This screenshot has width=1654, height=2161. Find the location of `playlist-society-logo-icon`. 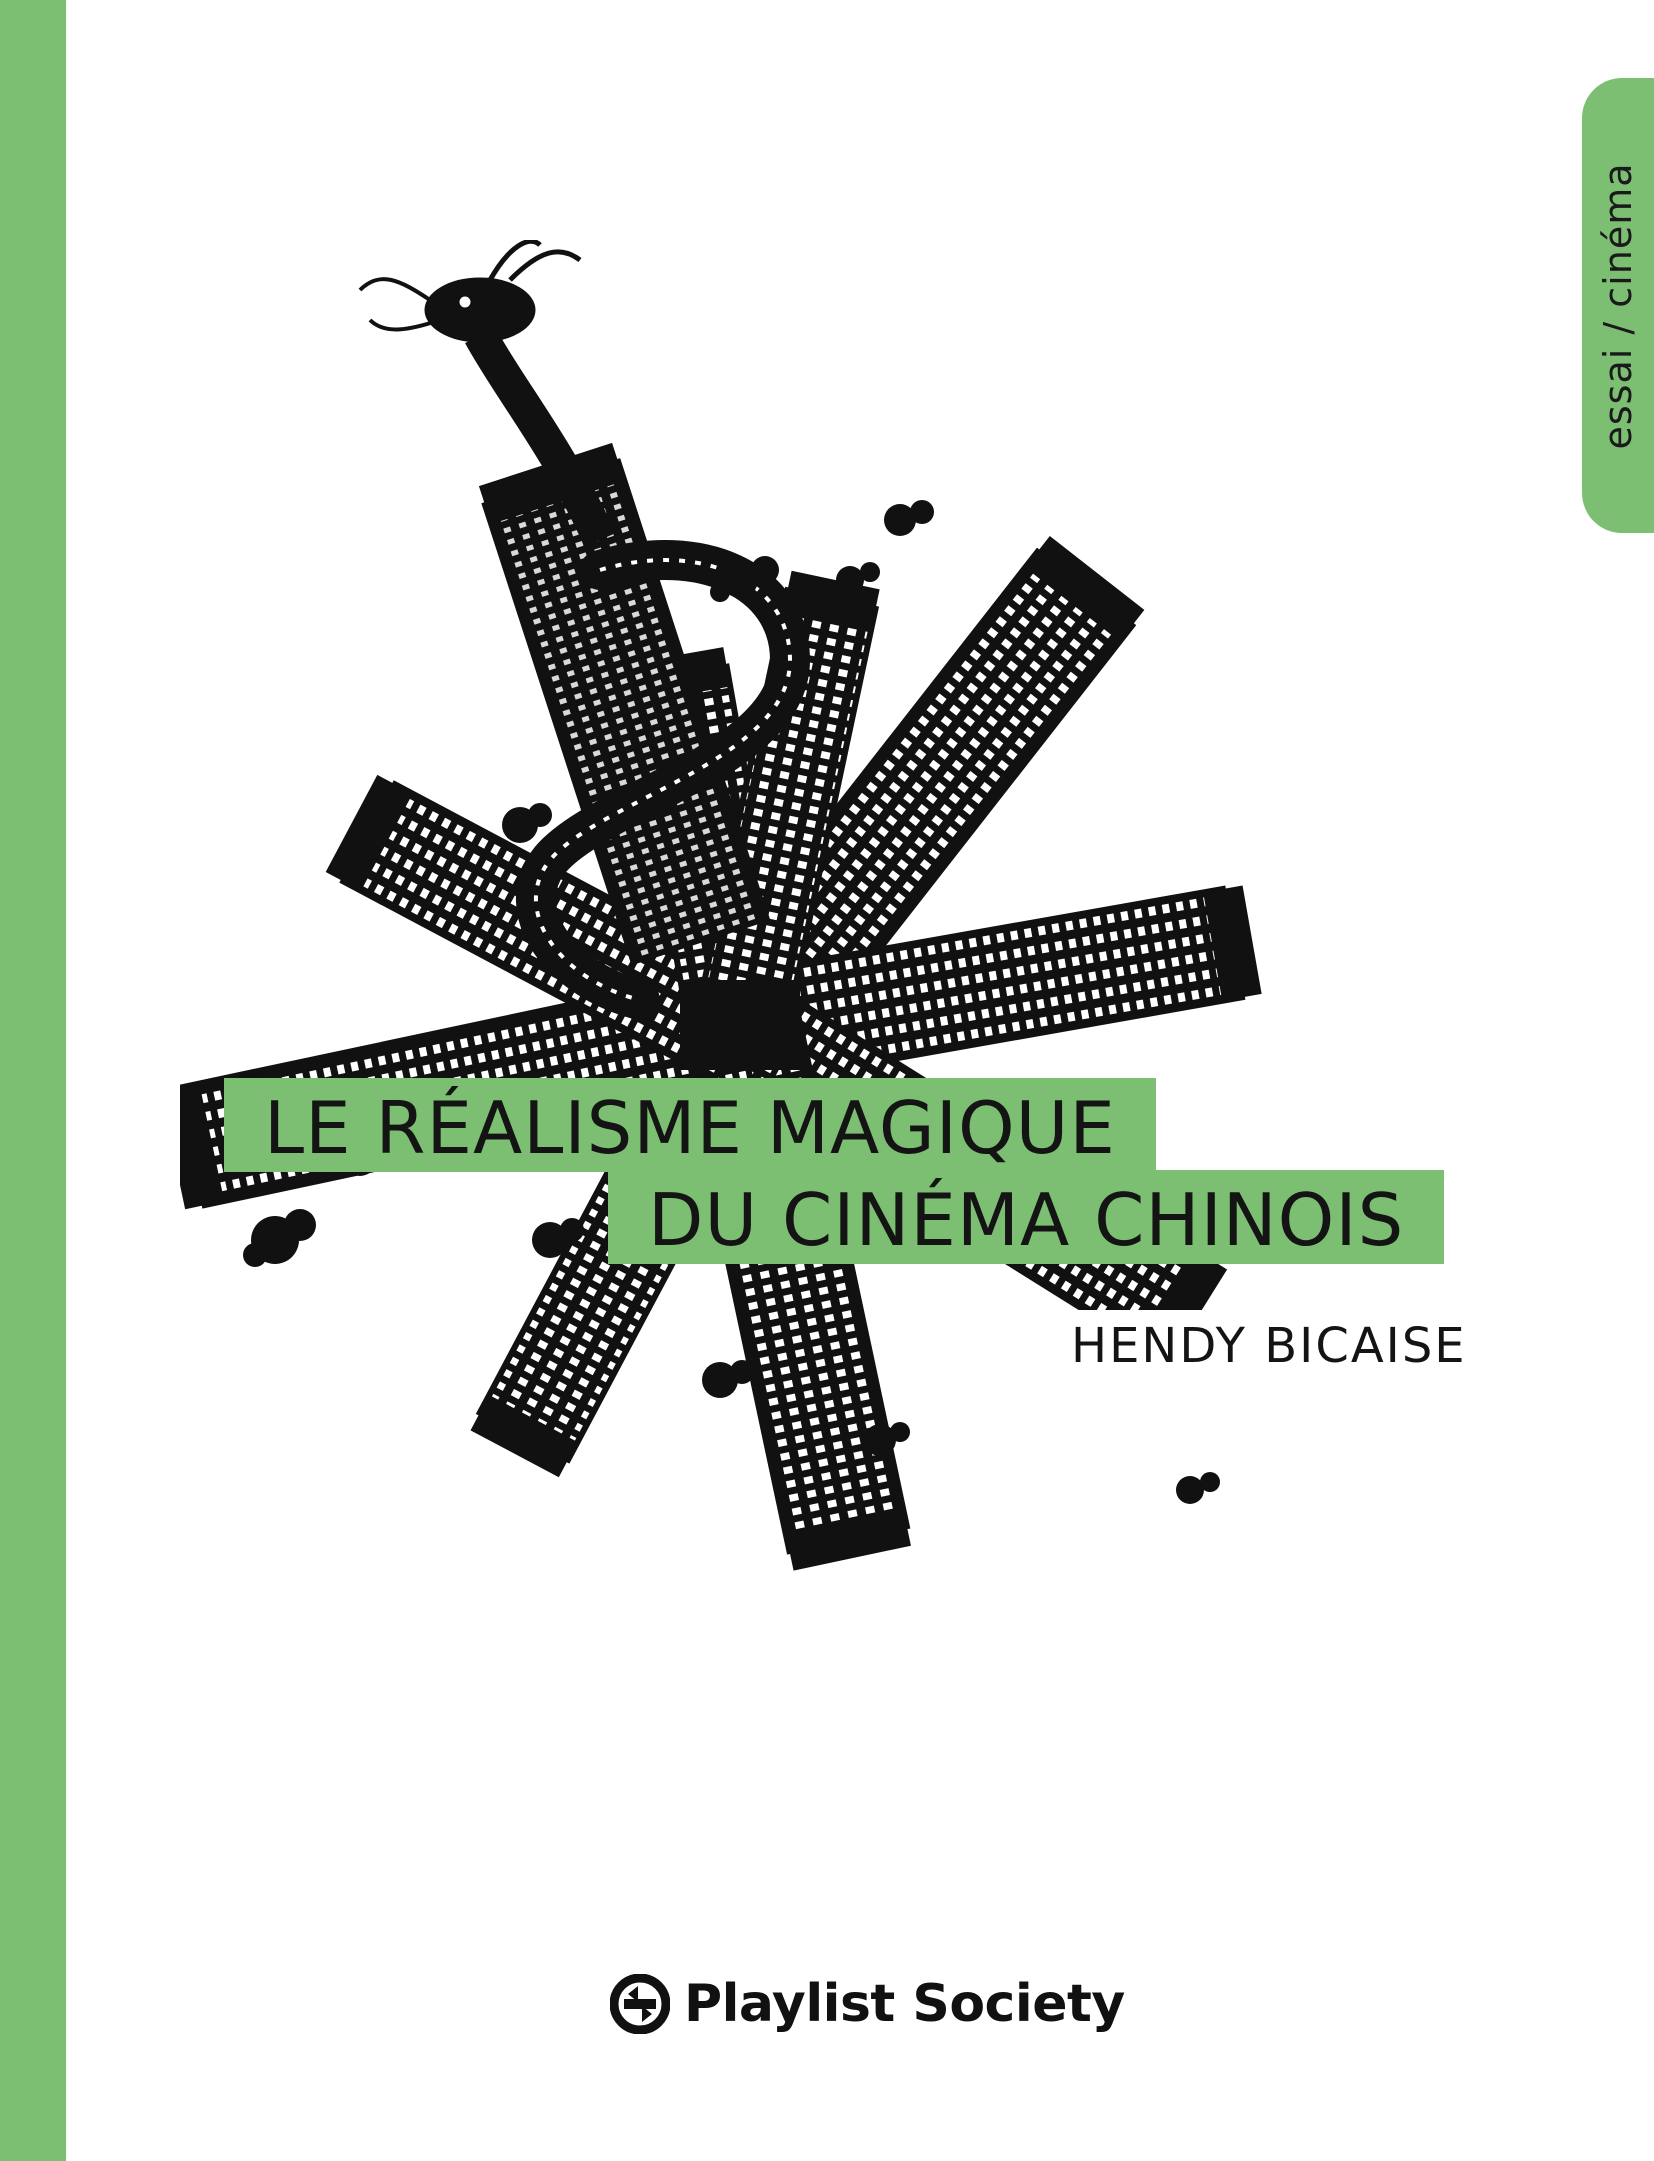

playlist-society-logo-icon is located at coordinates (640, 2004).